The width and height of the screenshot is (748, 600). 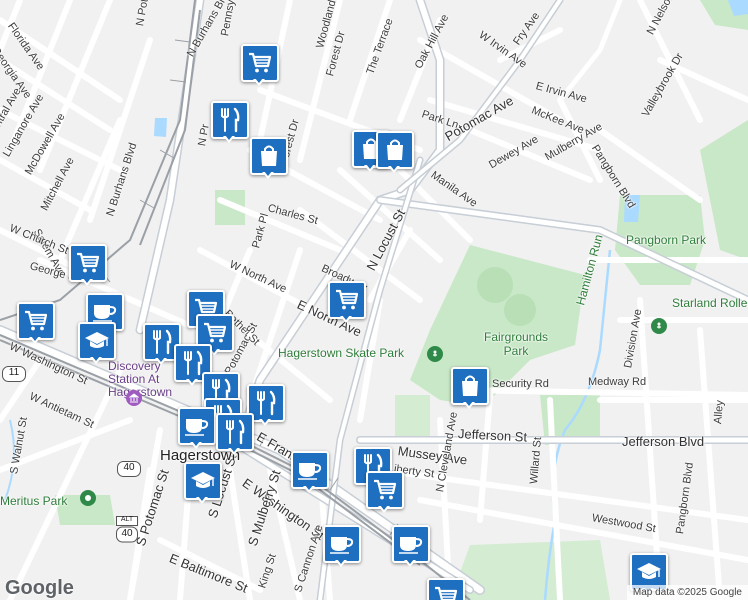 What do you see at coordinates (9, 460) in the screenshot?
I see `stream-west` at bounding box center [9, 460].